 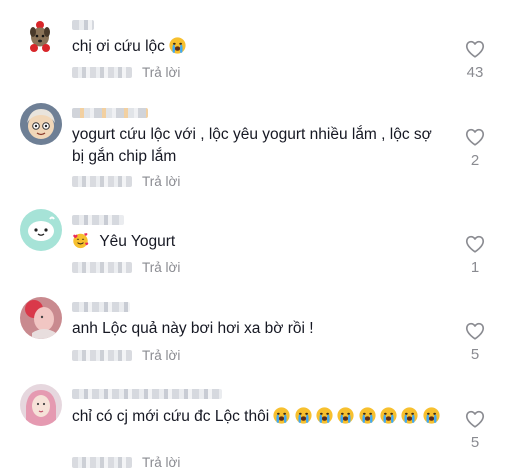 I want to click on like-button: 1, so click(x=475, y=254).